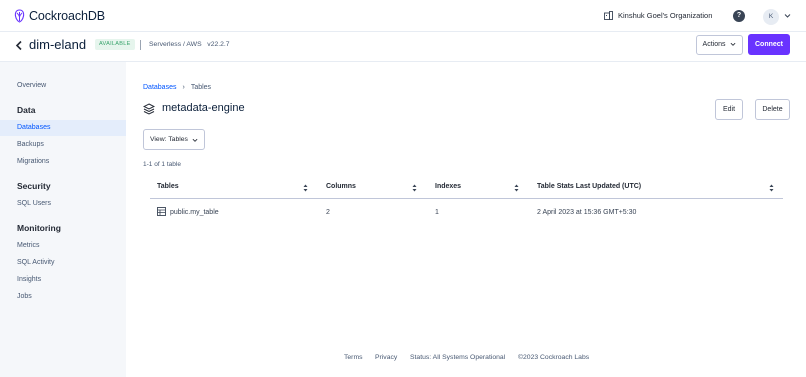 The height and width of the screenshot is (377, 806). I want to click on result-count: 1-1 of 1 table, so click(162, 164).